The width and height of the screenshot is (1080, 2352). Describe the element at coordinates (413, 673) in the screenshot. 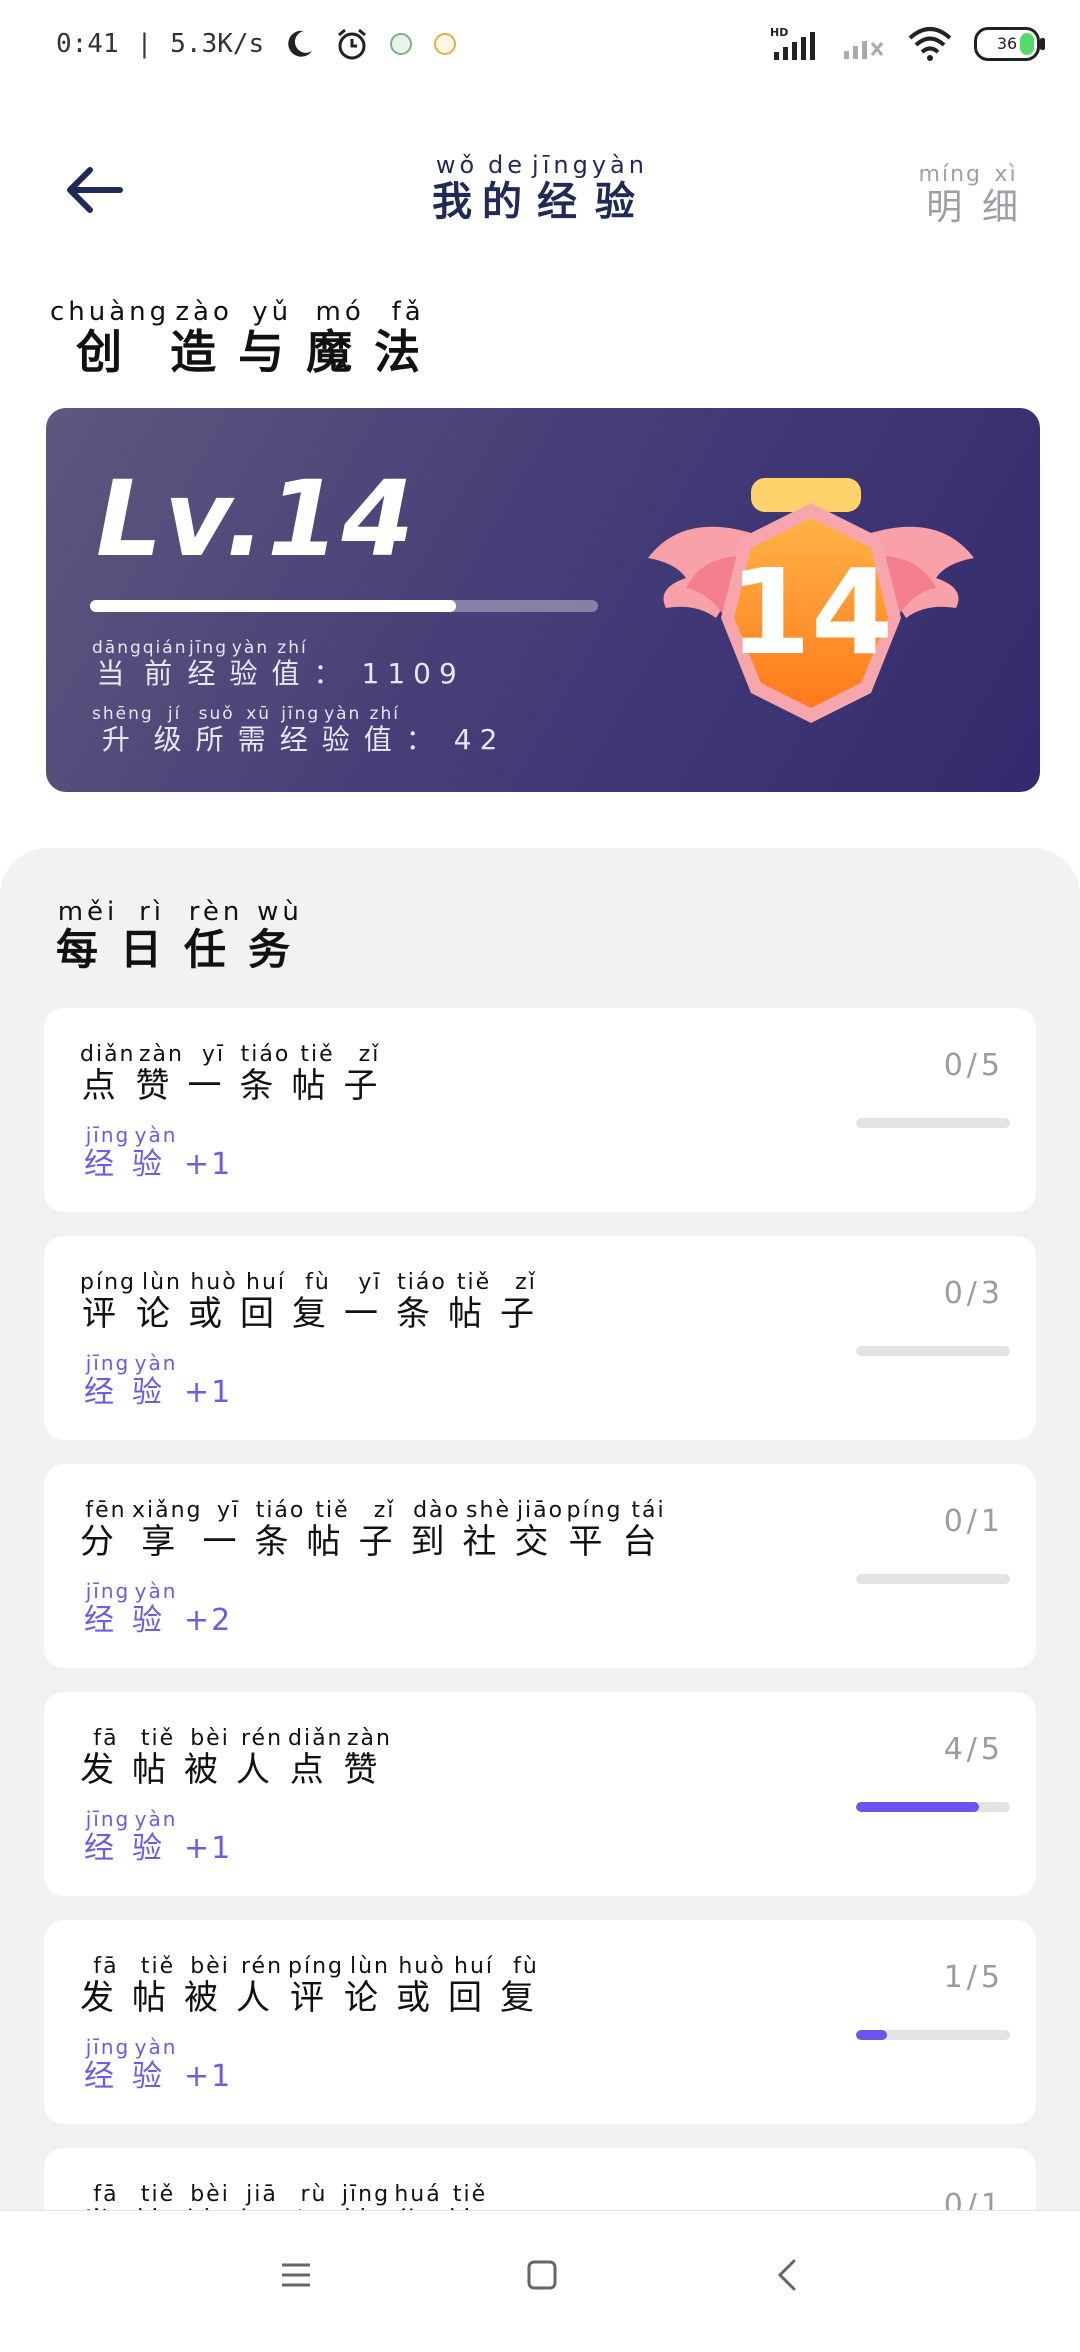

I see `current-exp-value: 1109` at that location.